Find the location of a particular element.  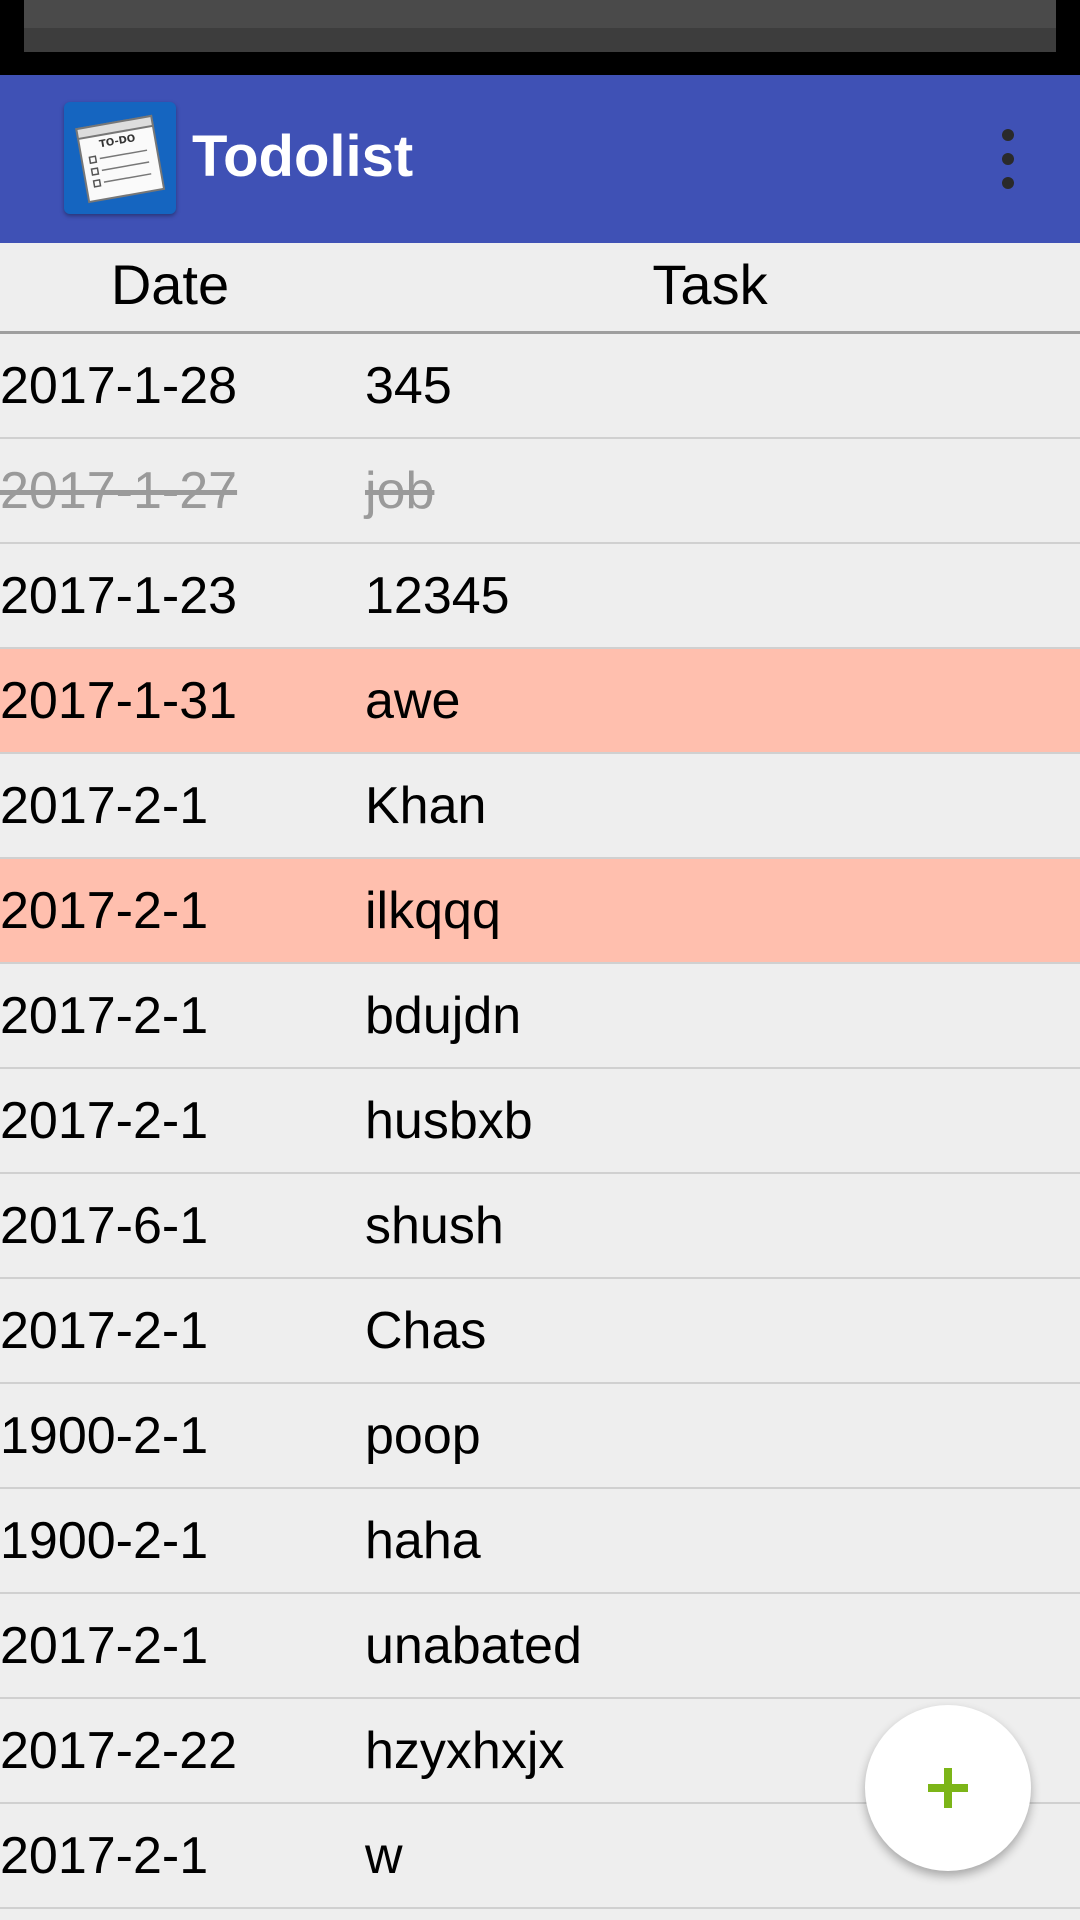

task-name: Chas is located at coordinates (426, 1331).